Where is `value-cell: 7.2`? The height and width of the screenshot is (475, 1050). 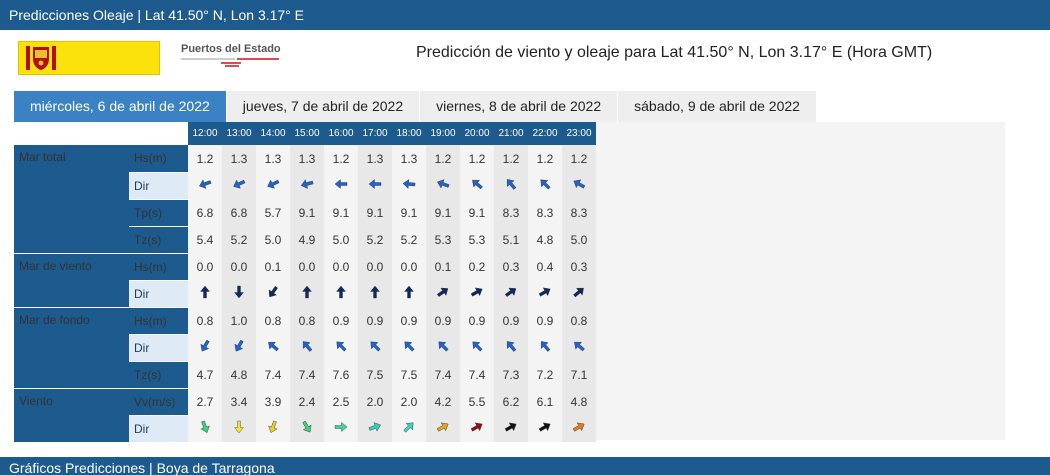
value-cell: 7.2 is located at coordinates (545, 374).